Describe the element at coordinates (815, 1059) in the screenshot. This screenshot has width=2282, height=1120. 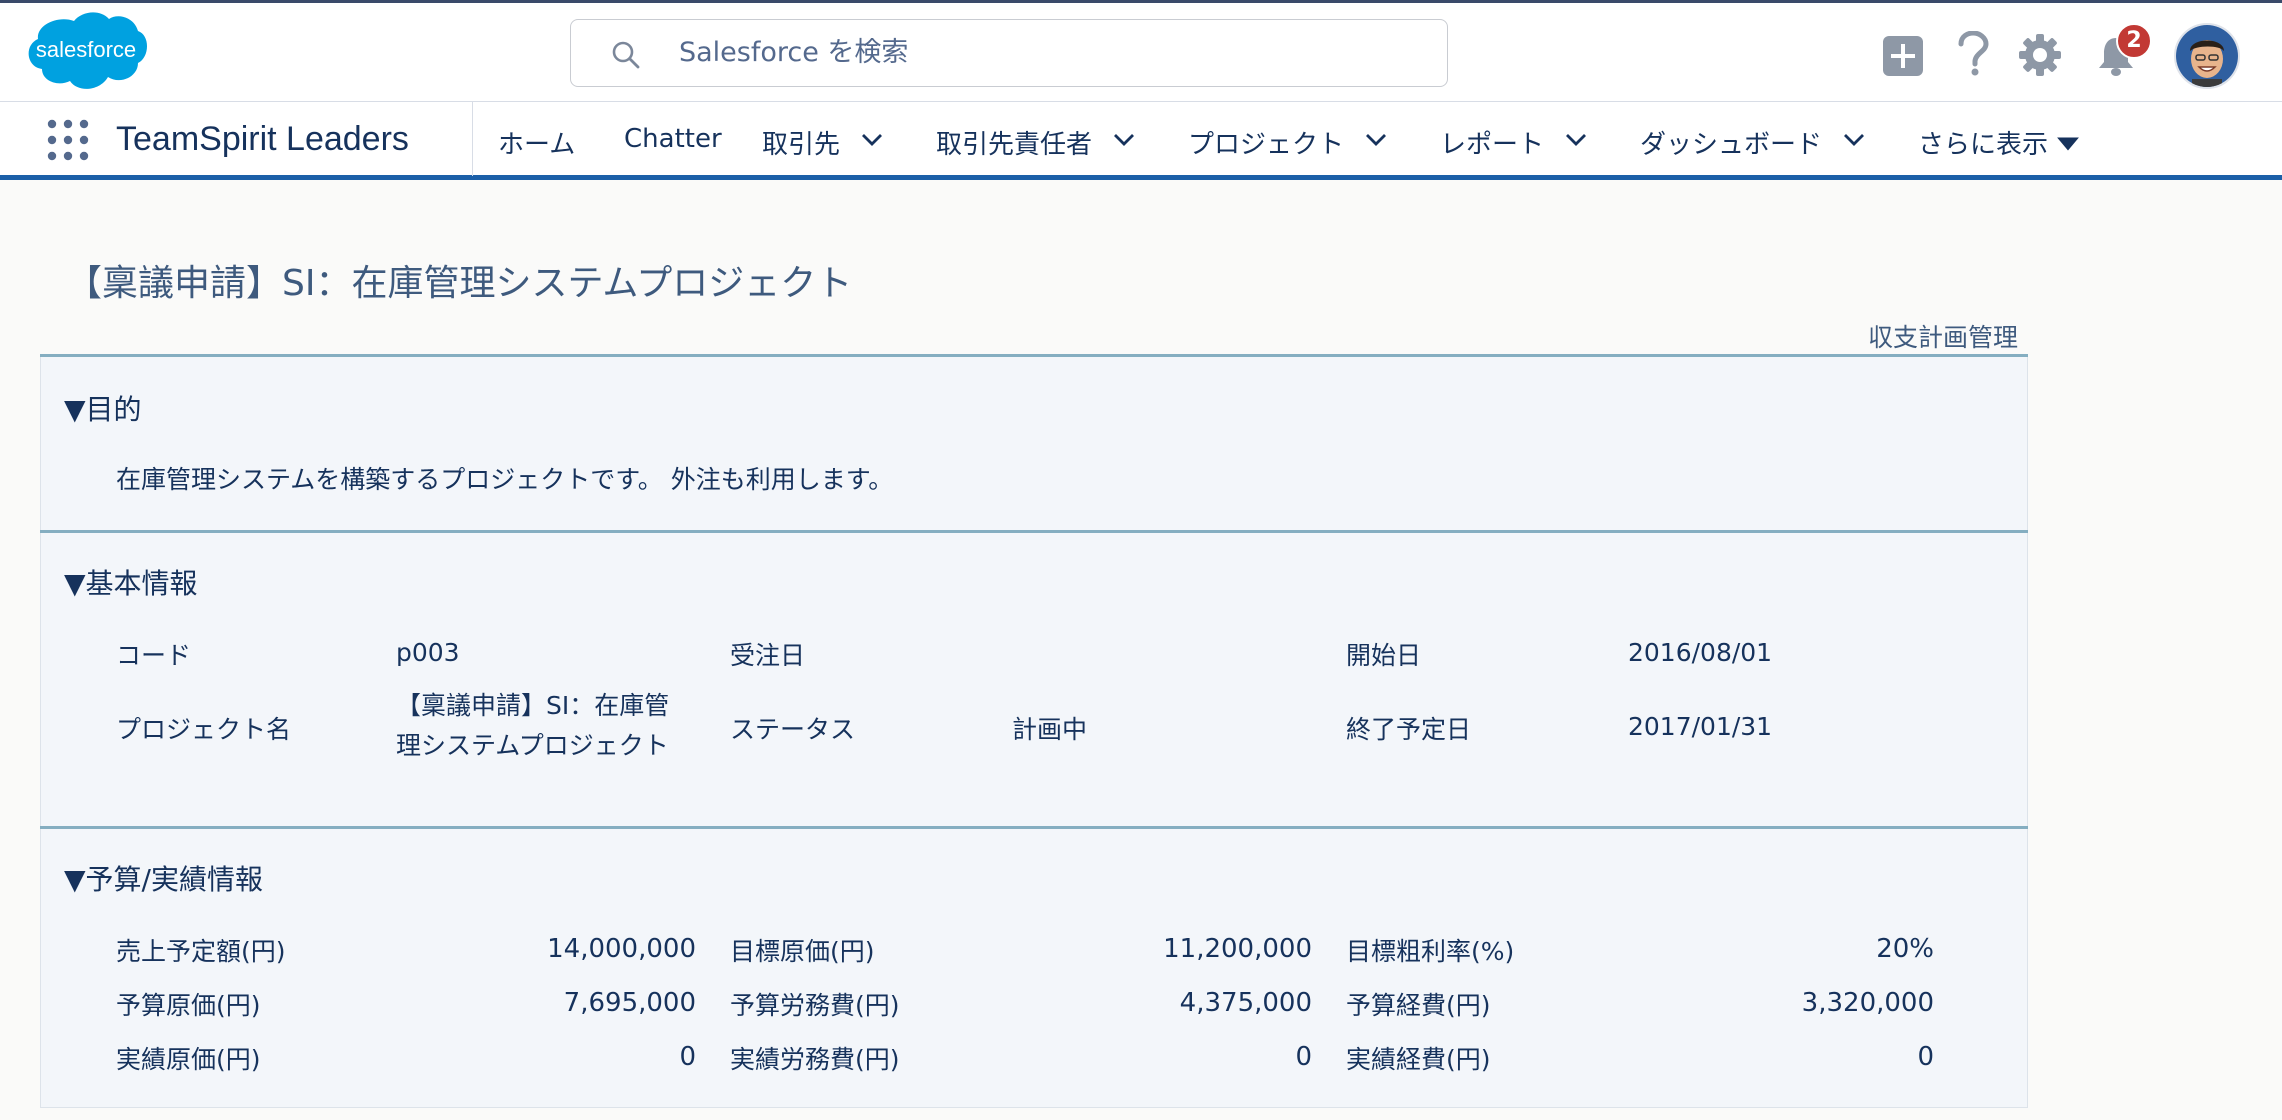
I see `field-label-actual-labor: 実績労務費(円)` at that location.